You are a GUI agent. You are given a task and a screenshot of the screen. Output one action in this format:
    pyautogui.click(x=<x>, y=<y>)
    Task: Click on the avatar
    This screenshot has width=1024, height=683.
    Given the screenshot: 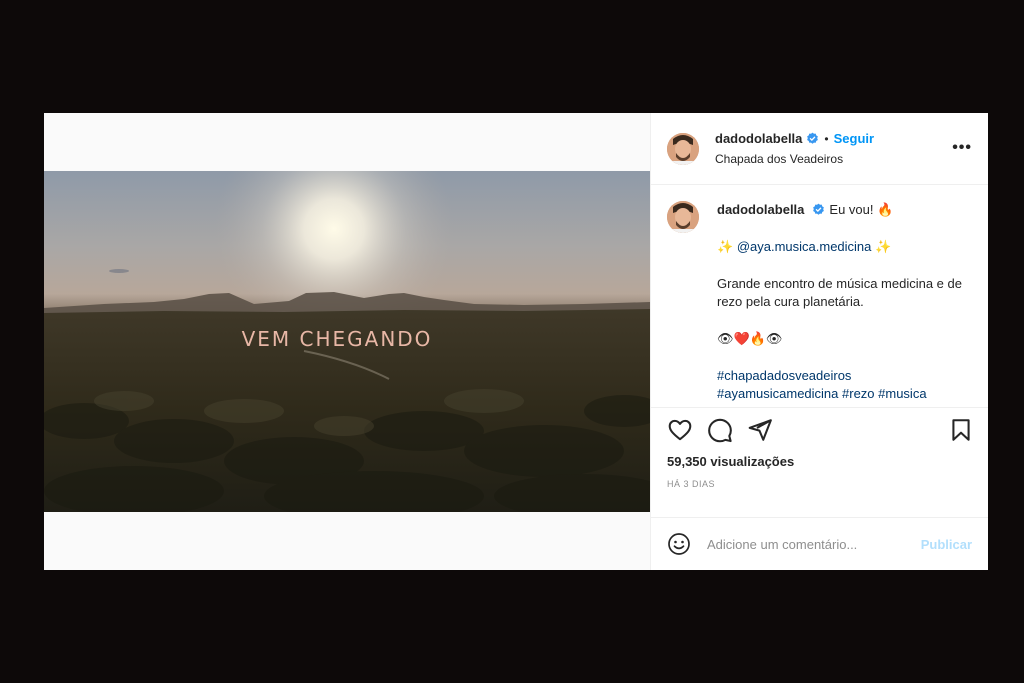 What is the action you would take?
    pyautogui.click(x=683, y=148)
    